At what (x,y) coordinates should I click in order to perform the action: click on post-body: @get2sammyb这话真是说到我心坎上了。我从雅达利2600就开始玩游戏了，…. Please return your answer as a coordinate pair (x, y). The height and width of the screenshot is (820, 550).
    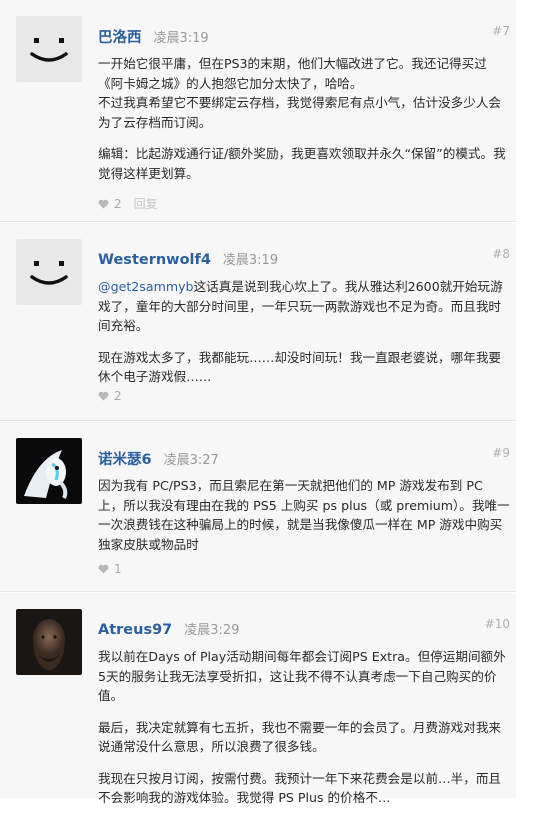
    Looking at the image, I should click on (304, 338).